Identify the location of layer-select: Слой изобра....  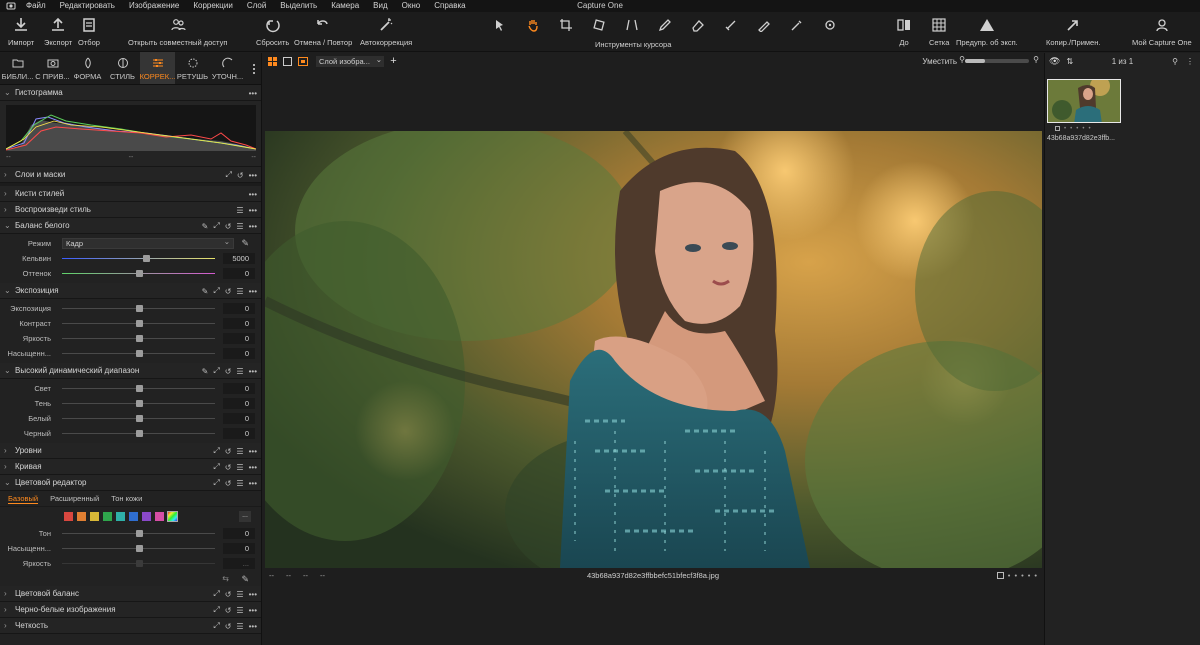
(350, 60).